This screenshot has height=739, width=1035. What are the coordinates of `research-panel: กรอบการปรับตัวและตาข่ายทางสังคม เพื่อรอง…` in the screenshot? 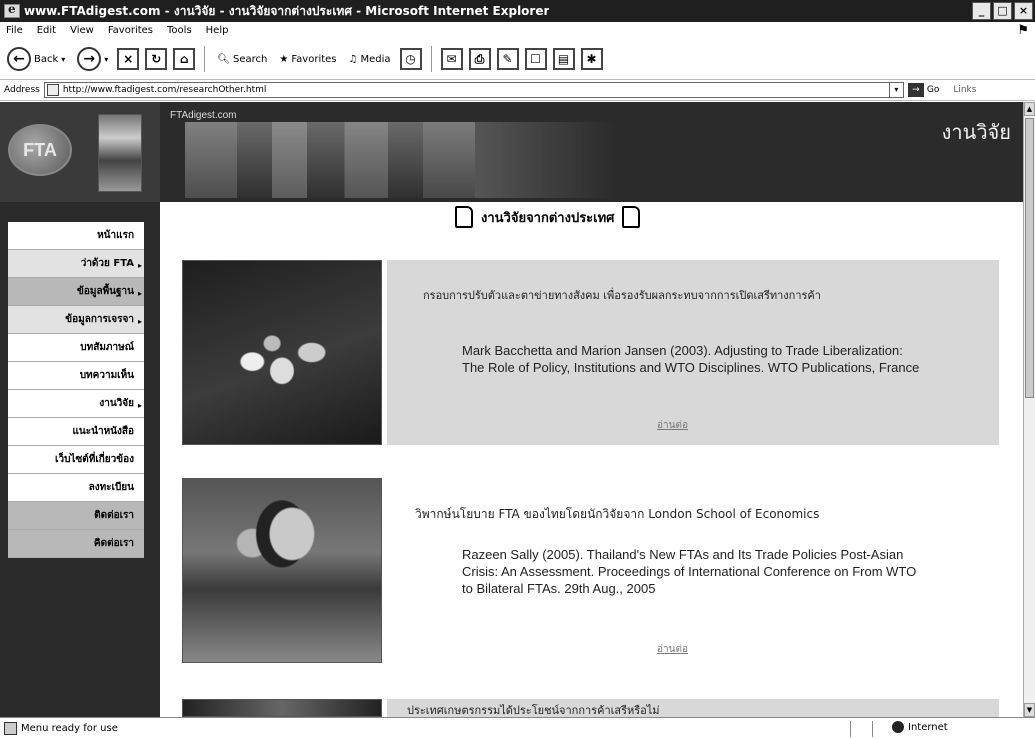 It's located at (693, 352).